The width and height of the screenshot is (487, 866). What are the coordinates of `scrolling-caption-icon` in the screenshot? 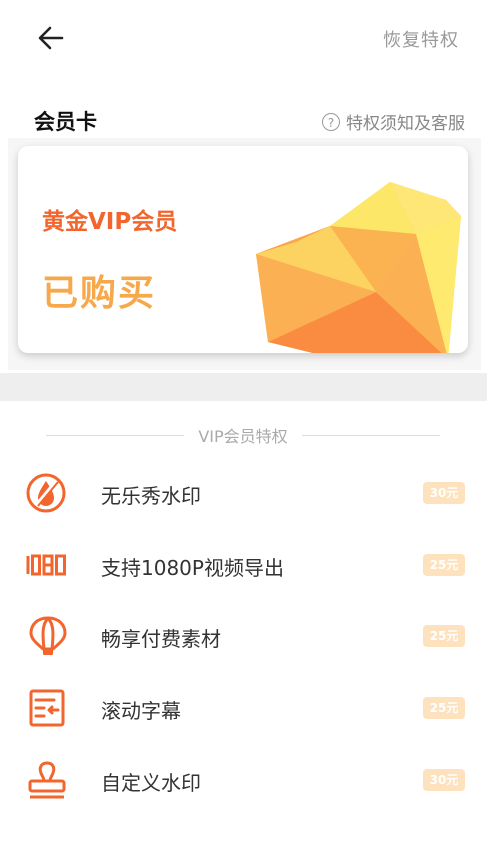 It's located at (47, 708).